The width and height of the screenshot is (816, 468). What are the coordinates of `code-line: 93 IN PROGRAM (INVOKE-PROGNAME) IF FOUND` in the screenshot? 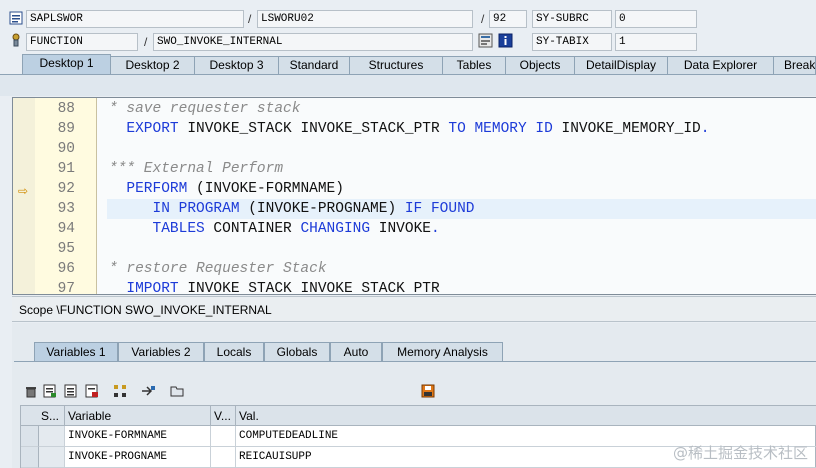 It's located at (414, 209).